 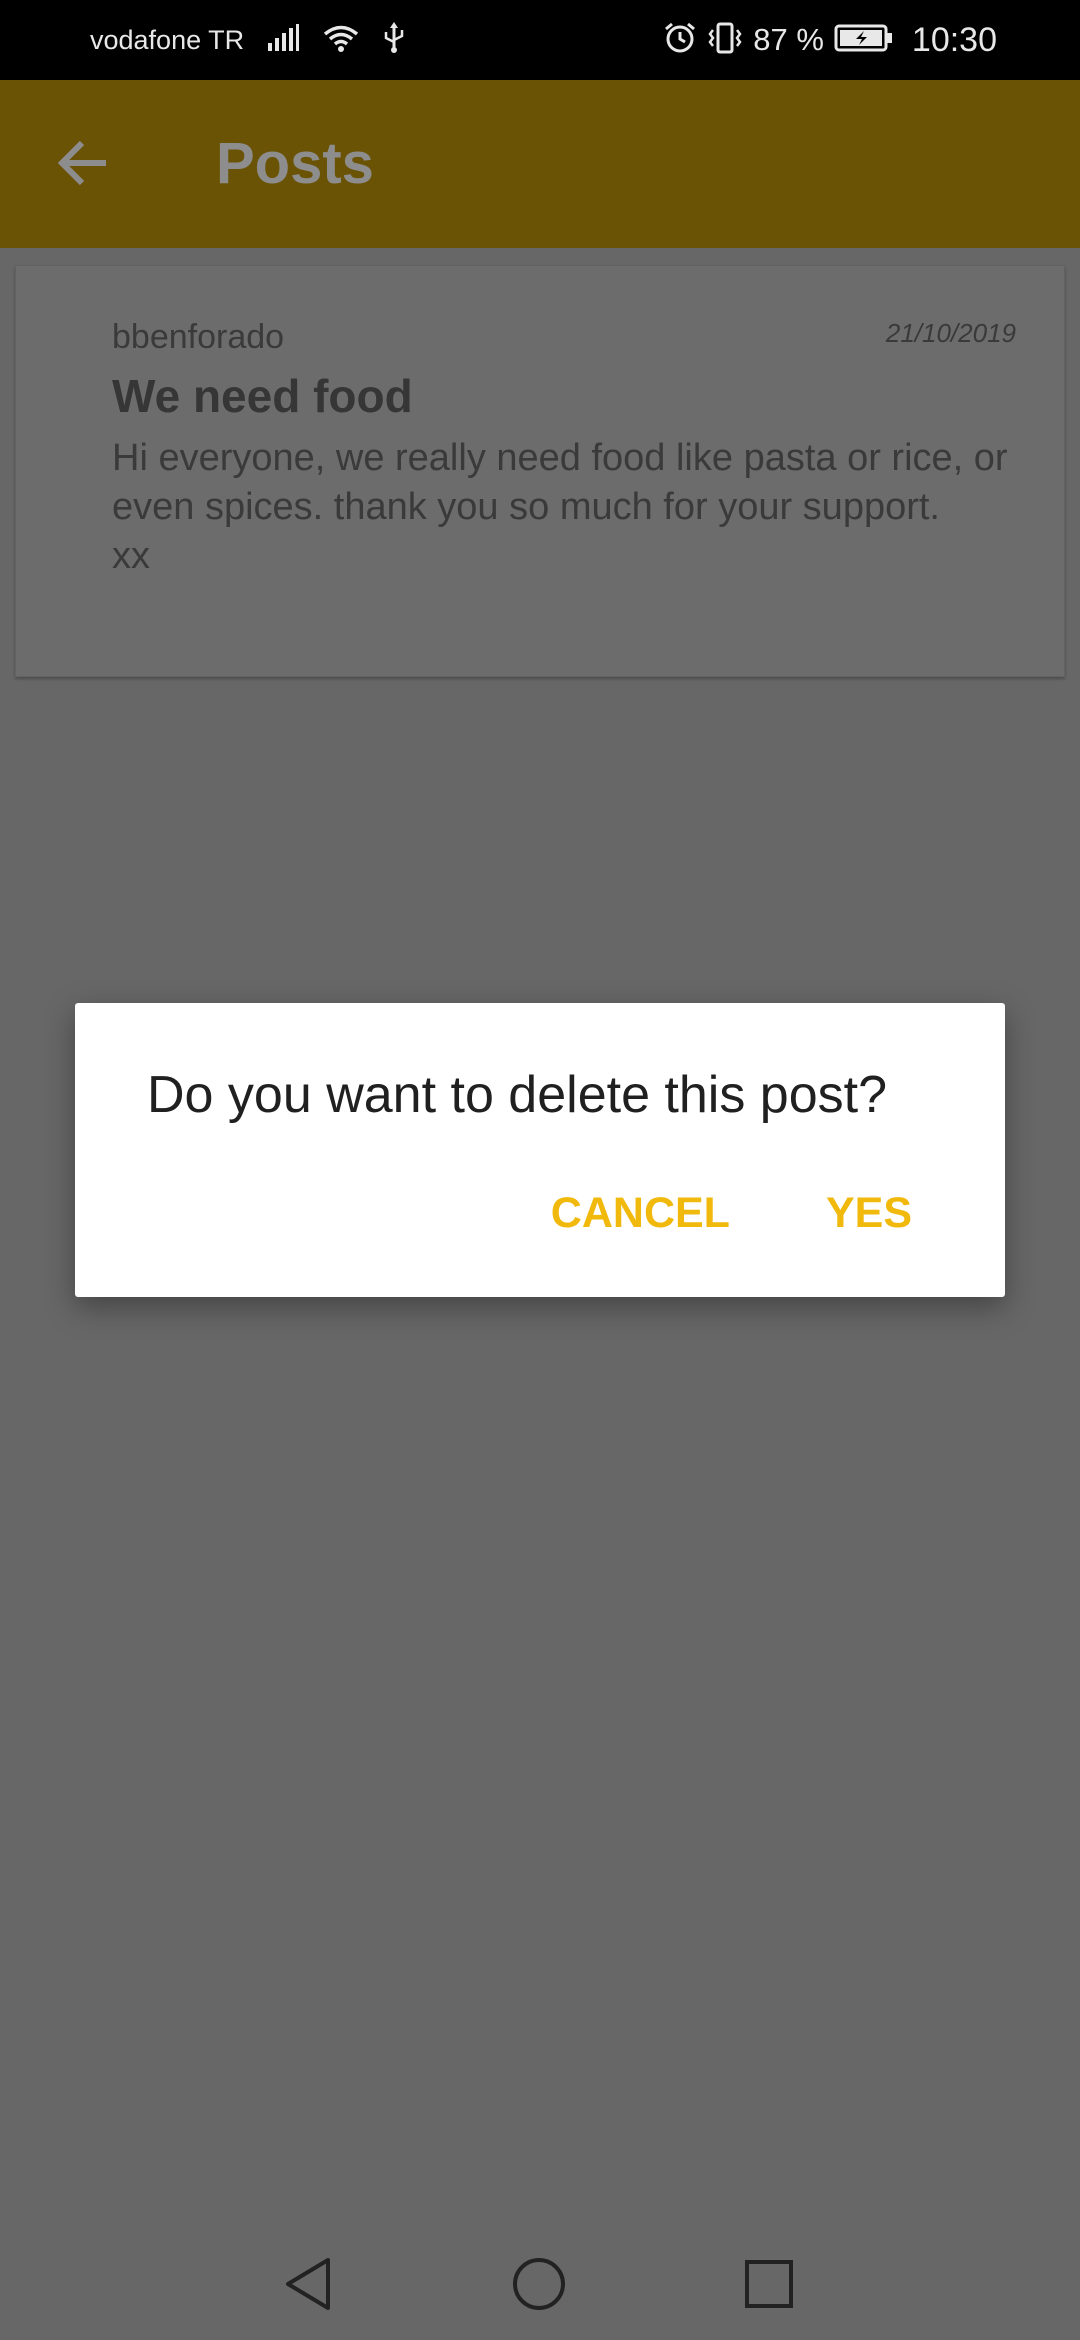 What do you see at coordinates (295, 163) in the screenshot?
I see `page-title: Posts` at bounding box center [295, 163].